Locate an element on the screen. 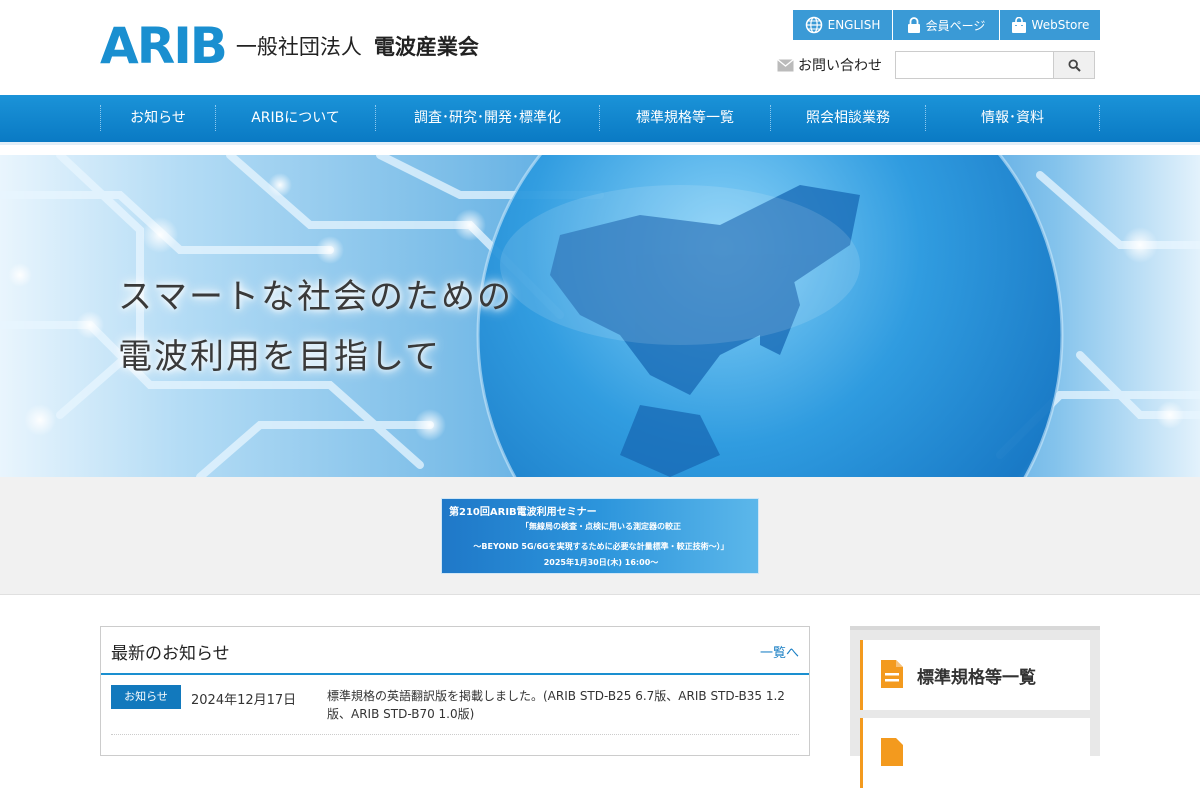 Image resolution: width=1200 pixels, height=788 pixels. sidebar: 標準規格等一覧 is located at coordinates (975, 707).